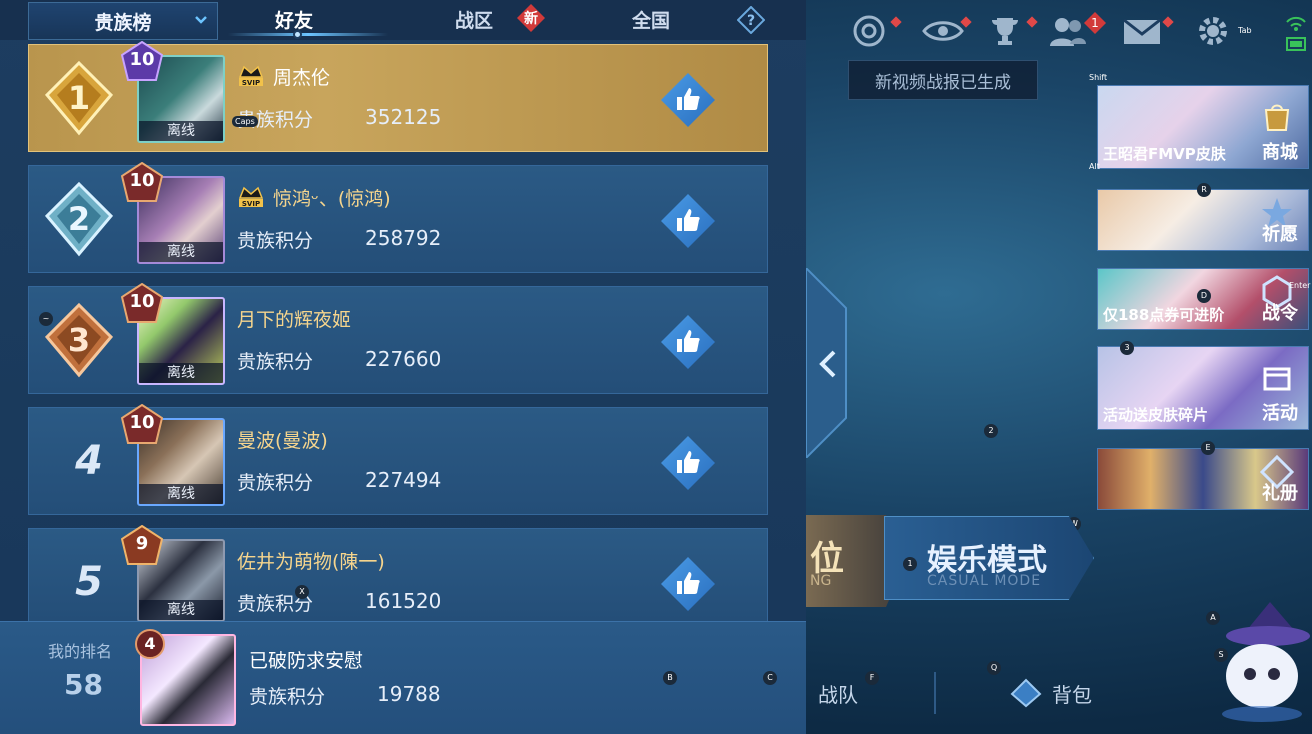 This screenshot has width=1312, height=734. What do you see at coordinates (1280, 493) in the screenshot?
I see `gift-book-label: 礼册` at bounding box center [1280, 493].